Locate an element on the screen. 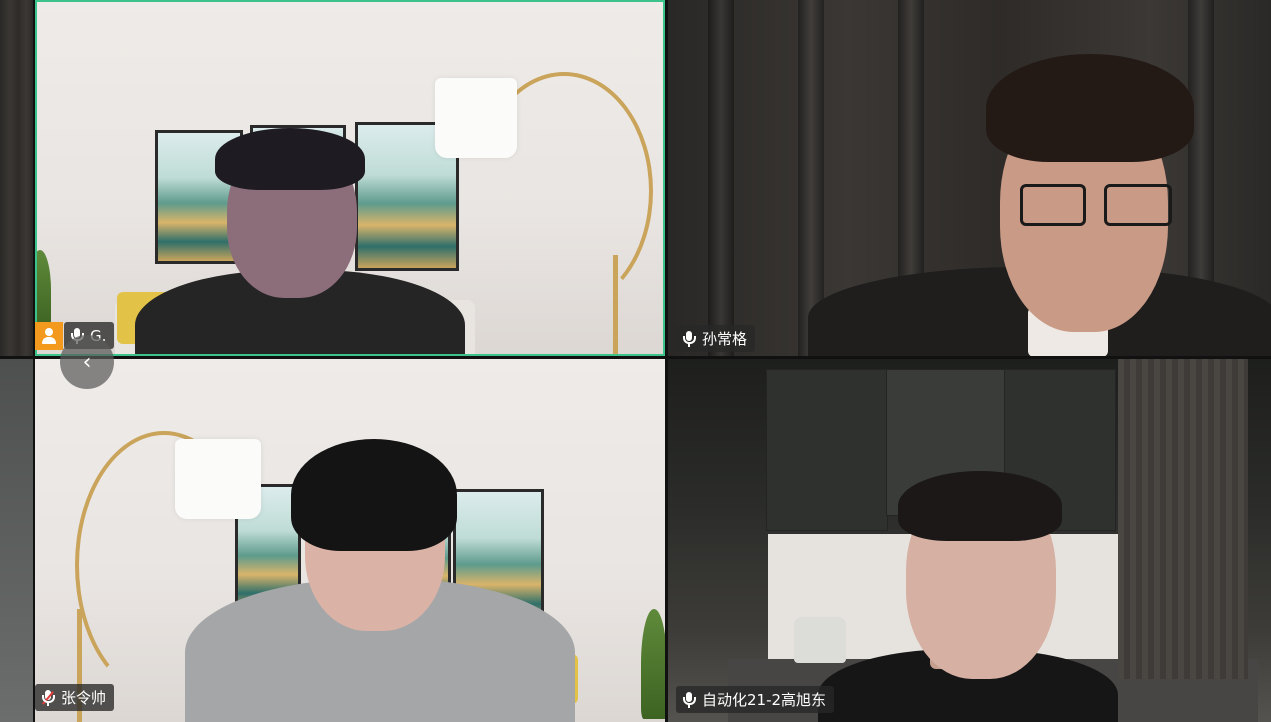 The image size is (1271, 722). person-icon is located at coordinates (49, 332).